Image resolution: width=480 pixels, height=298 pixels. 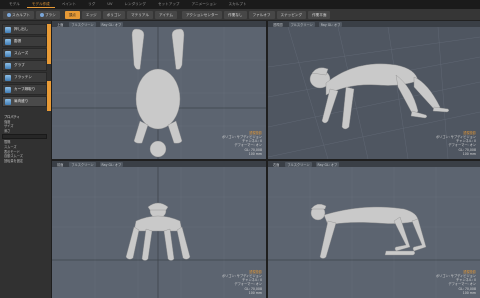 What do you see at coordinates (14, 4) in the screenshot?
I see `menu-tab-model: モデル` at bounding box center [14, 4].